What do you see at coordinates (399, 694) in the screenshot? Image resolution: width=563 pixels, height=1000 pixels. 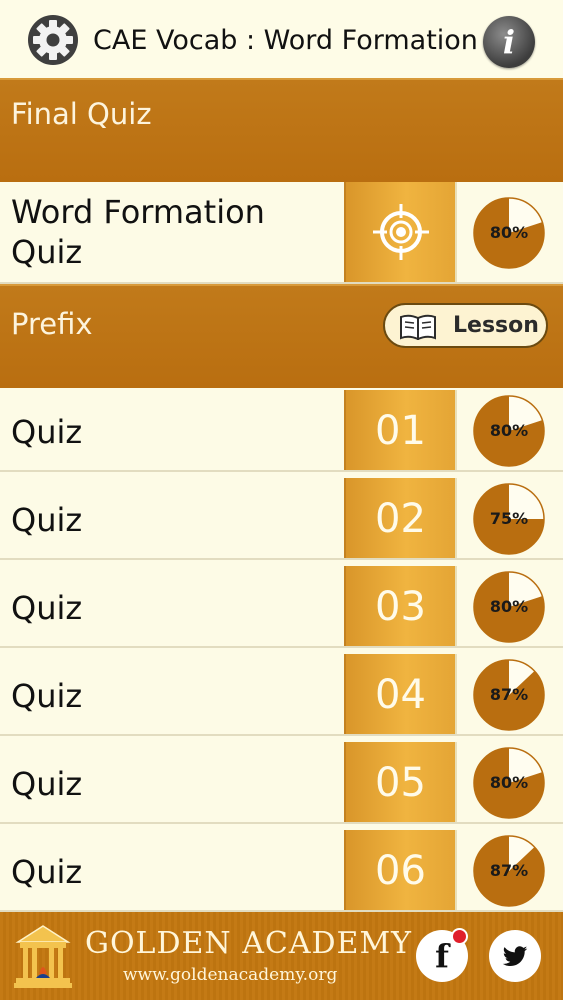 I see `quiz-number: 04` at bounding box center [399, 694].